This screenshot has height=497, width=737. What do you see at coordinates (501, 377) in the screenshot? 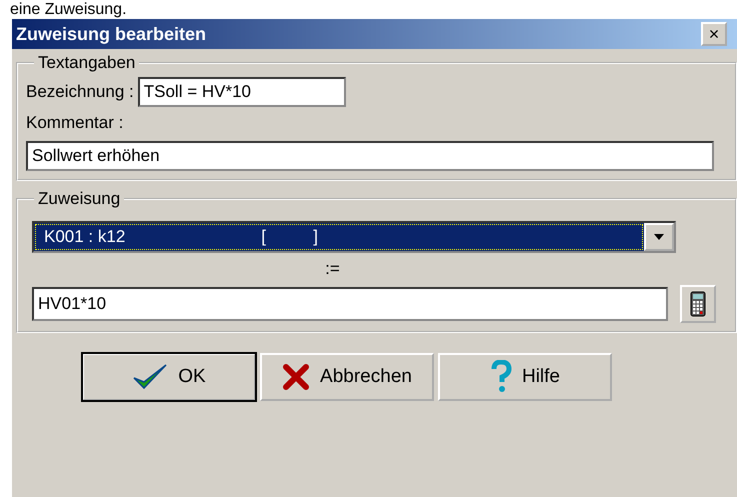
I see `question-mark-icon` at bounding box center [501, 377].